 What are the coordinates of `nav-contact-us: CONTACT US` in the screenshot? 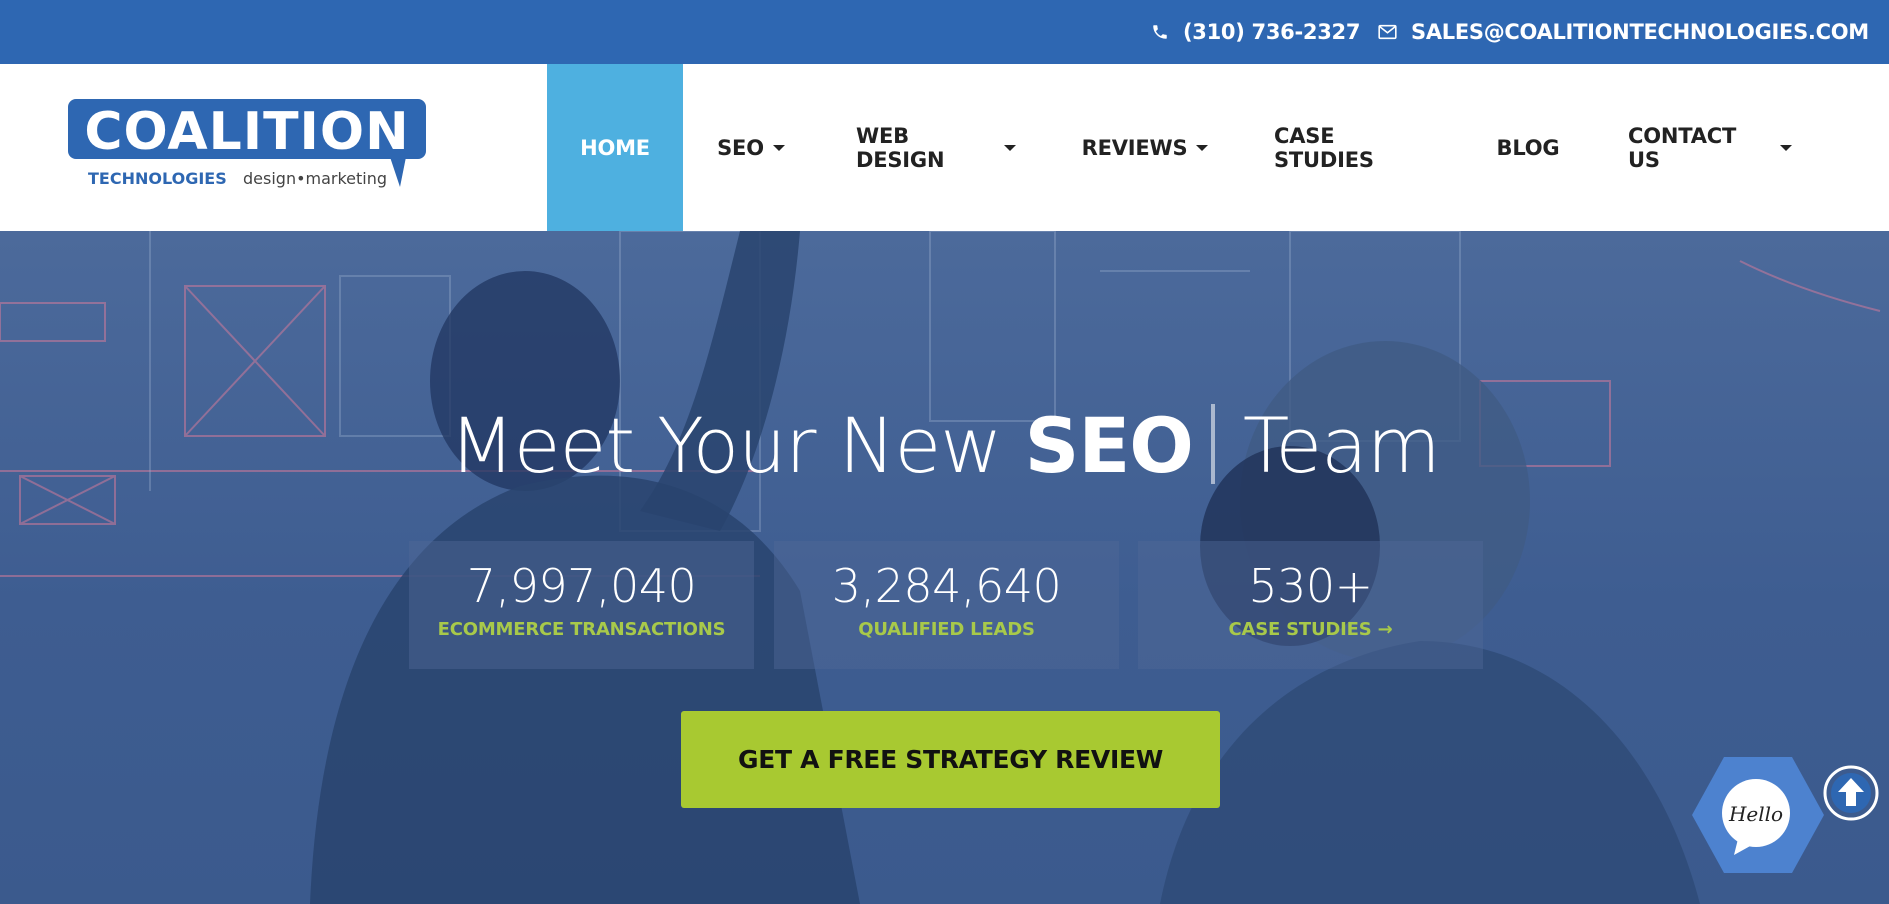 It's located at (1710, 147).